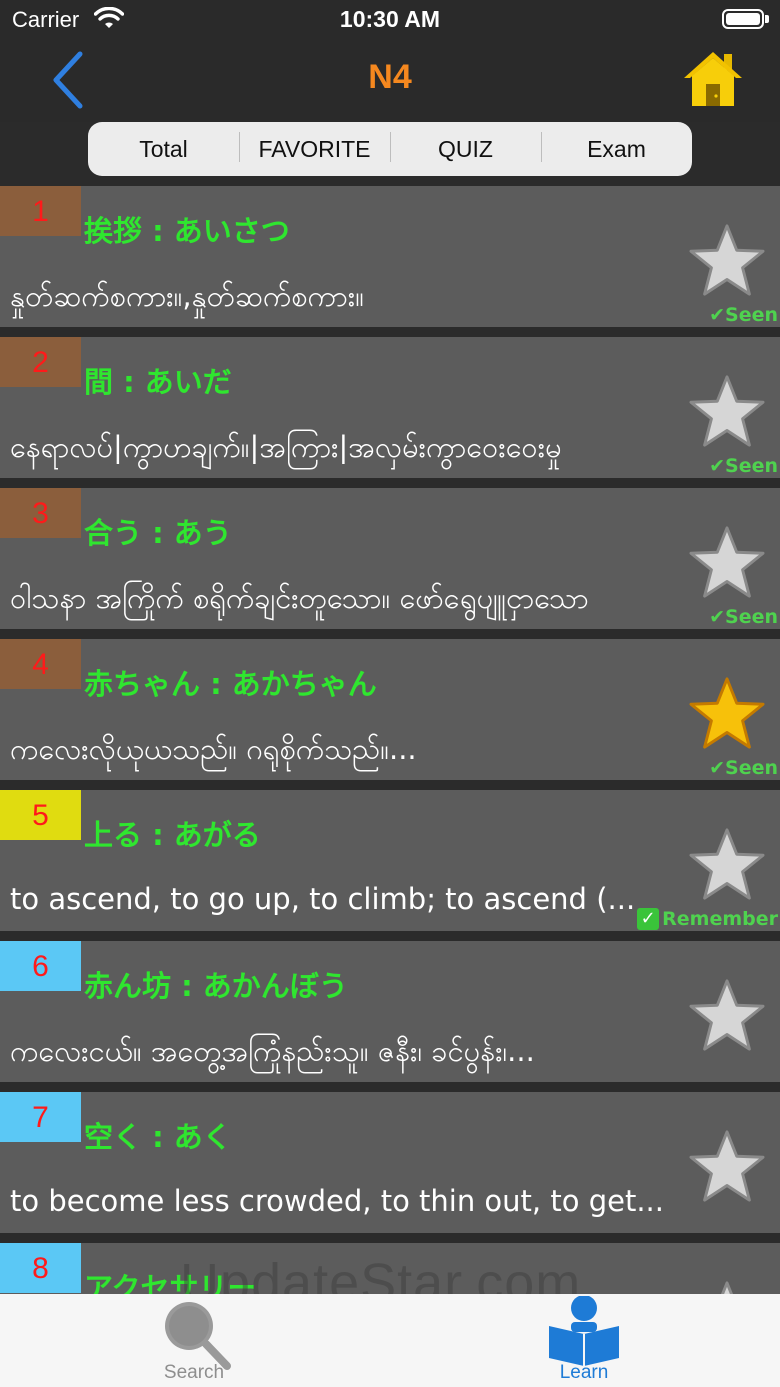  Describe the element at coordinates (198, 1336) in the screenshot. I see `search-icon` at that location.